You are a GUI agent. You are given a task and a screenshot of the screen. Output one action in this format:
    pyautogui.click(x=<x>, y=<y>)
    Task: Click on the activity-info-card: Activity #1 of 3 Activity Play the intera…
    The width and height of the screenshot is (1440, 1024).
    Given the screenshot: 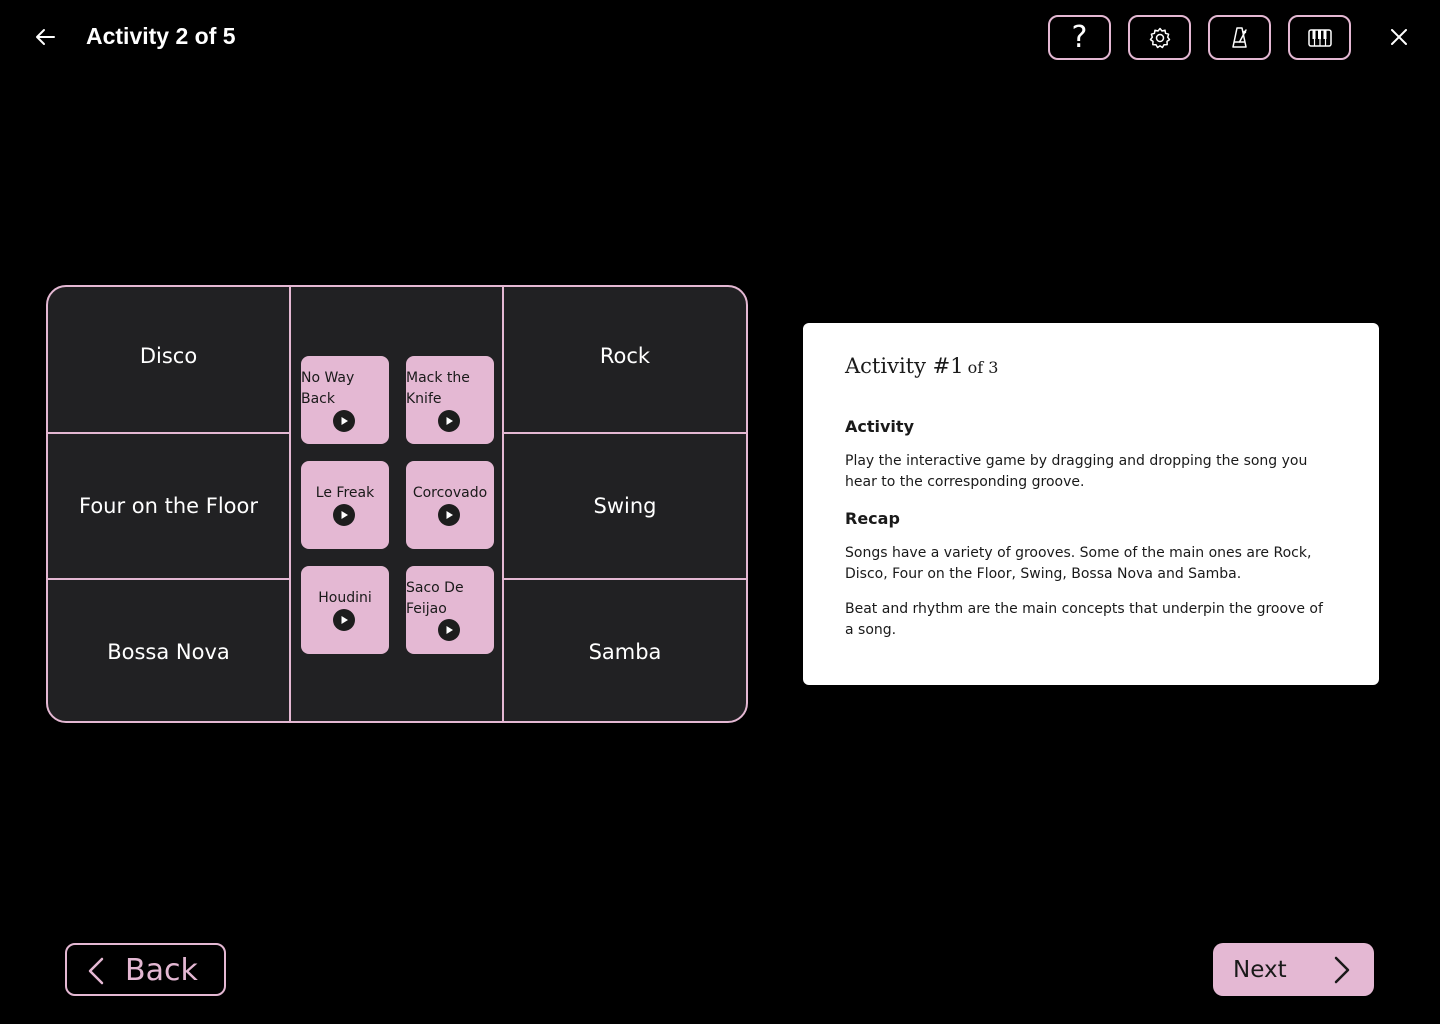 What is the action you would take?
    pyautogui.click(x=1091, y=504)
    